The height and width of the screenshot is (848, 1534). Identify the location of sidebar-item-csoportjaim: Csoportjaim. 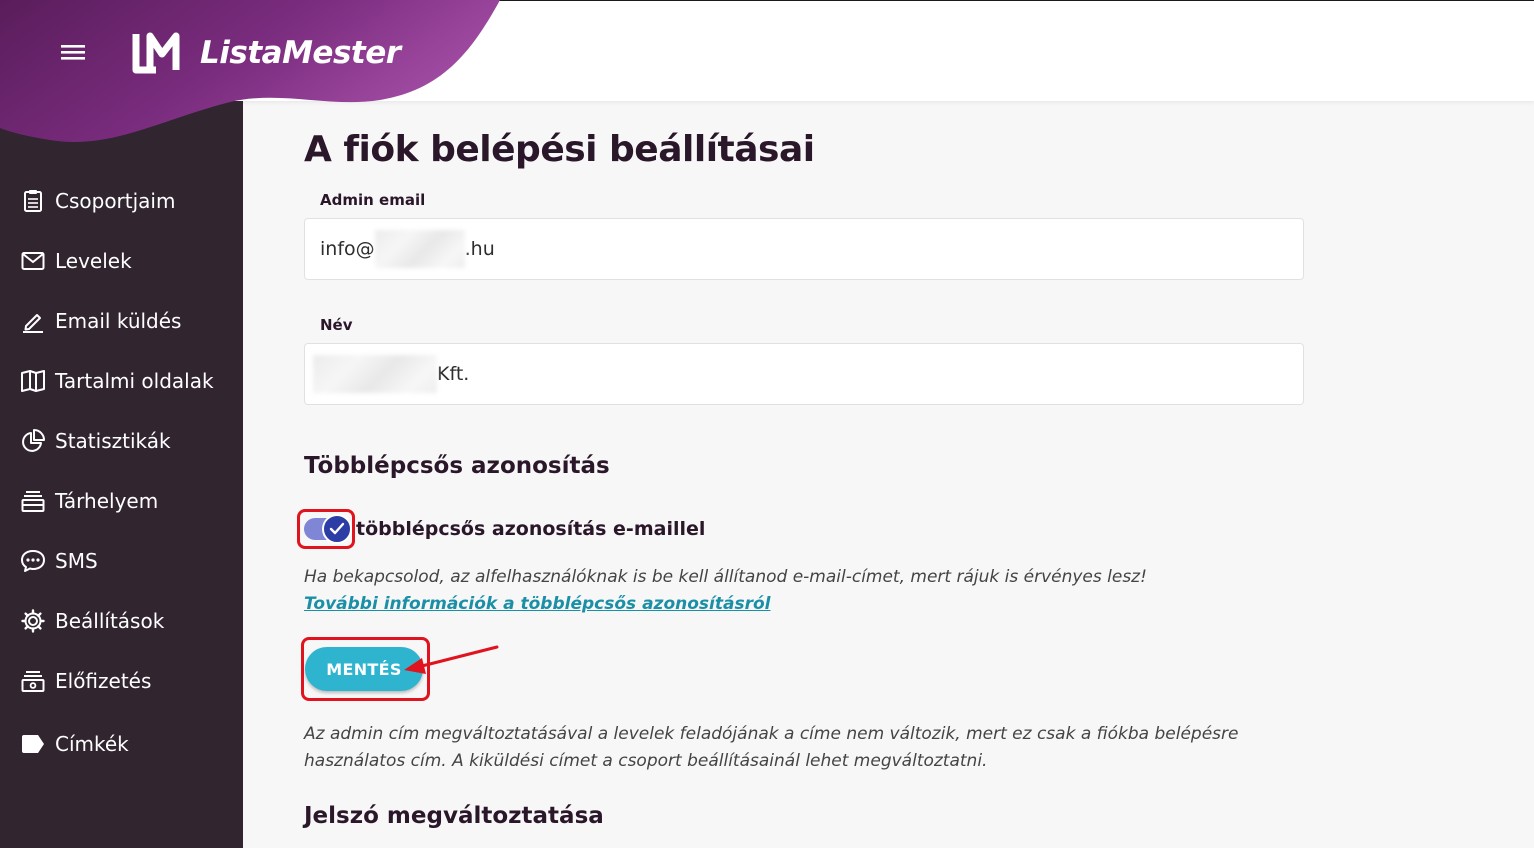
(121, 201).